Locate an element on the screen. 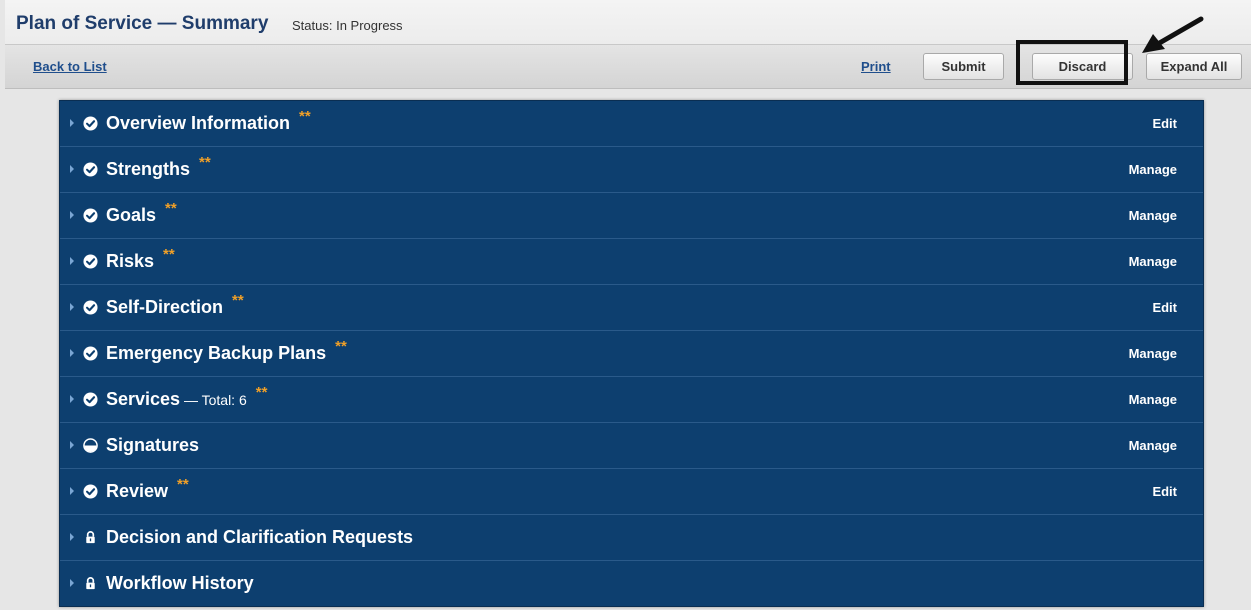 The width and height of the screenshot is (1251, 610). section-title-text: Goals is located at coordinates (131, 215).